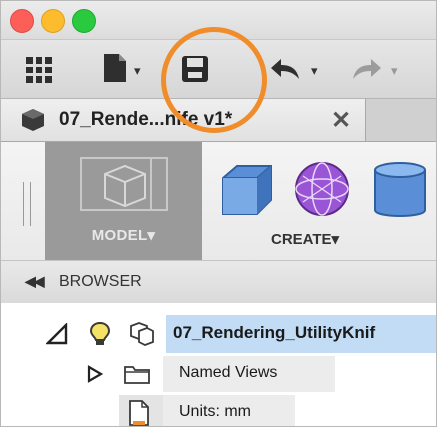 The image size is (437, 427). I want to click on design-cube-icon, so click(33, 120).